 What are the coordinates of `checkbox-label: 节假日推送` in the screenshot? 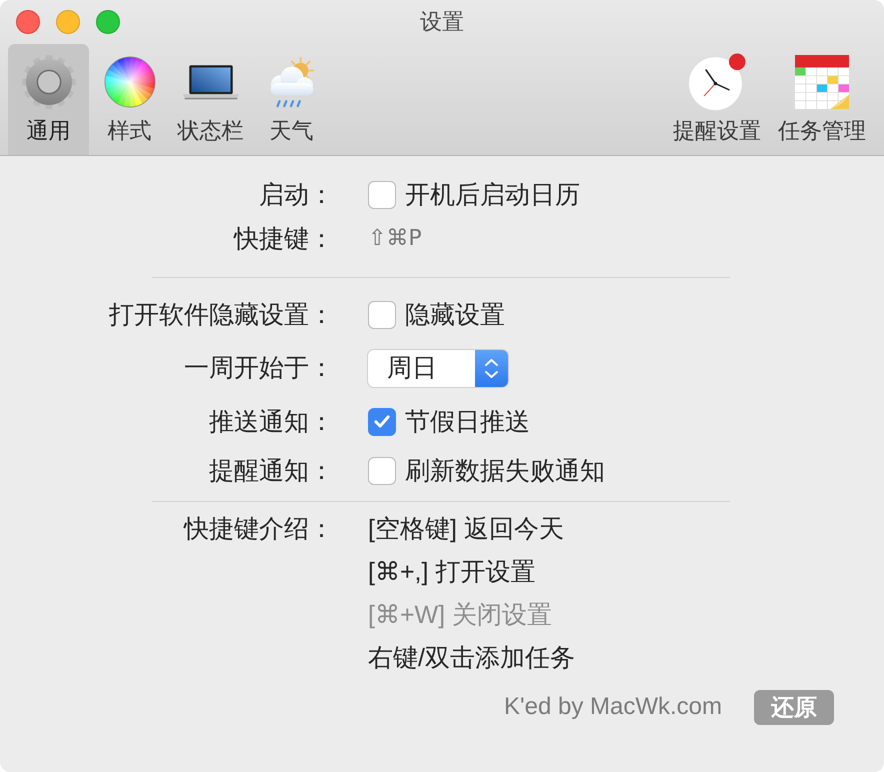 It's located at (467, 421).